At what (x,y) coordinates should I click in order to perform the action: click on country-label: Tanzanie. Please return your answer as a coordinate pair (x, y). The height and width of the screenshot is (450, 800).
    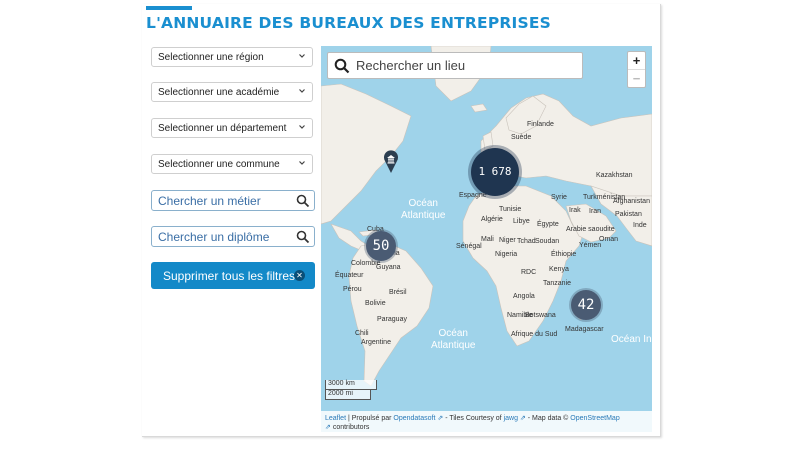
    Looking at the image, I should click on (557, 283).